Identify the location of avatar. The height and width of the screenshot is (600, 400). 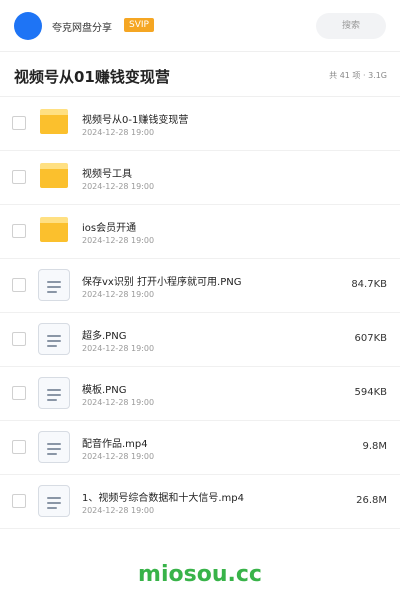
(28, 26).